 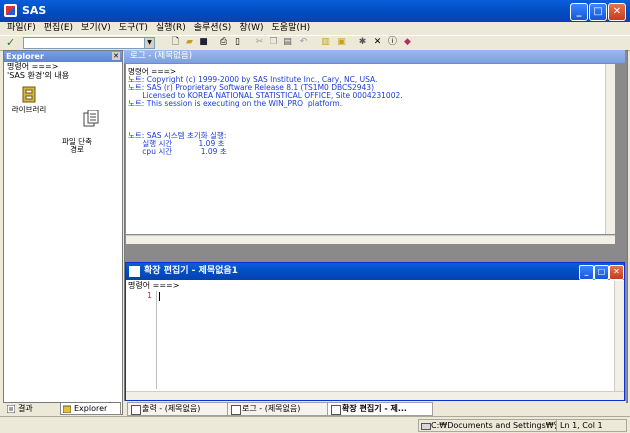 I want to click on editor-vertical-scrollbar, so click(x=619, y=336).